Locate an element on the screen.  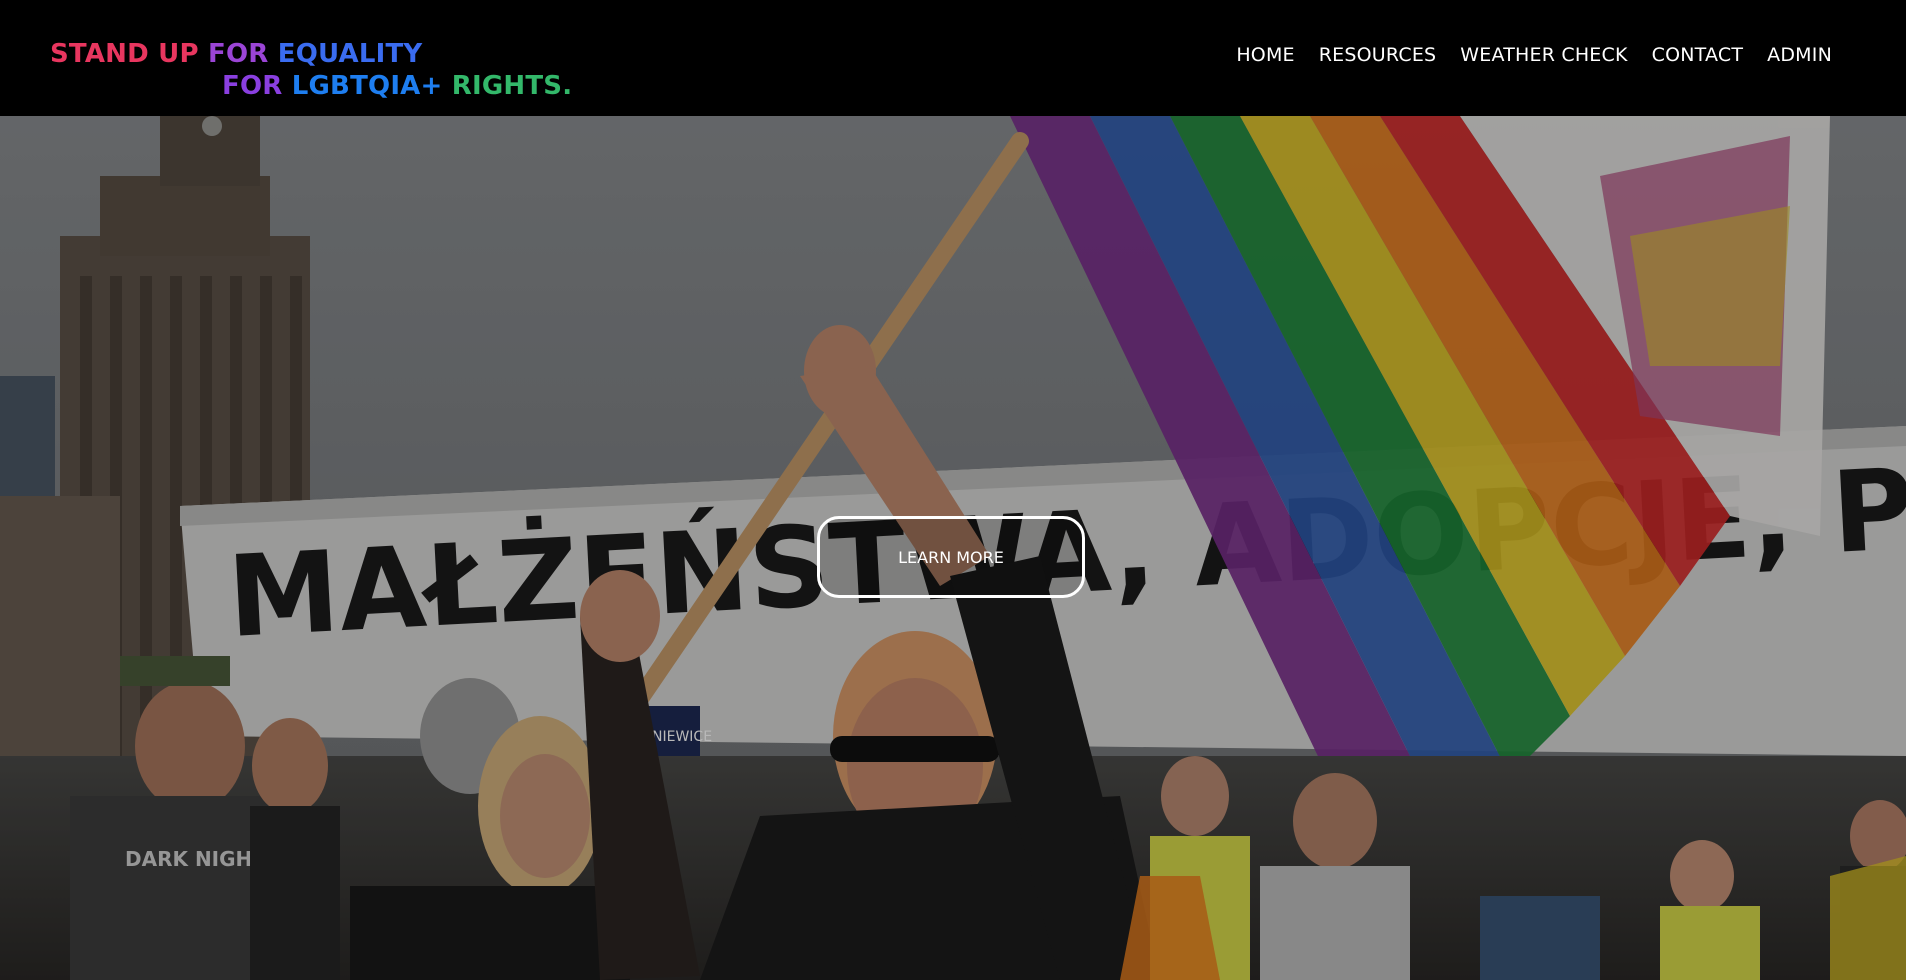
logo-word-rights: RIGHTS. is located at coordinates (512, 86).